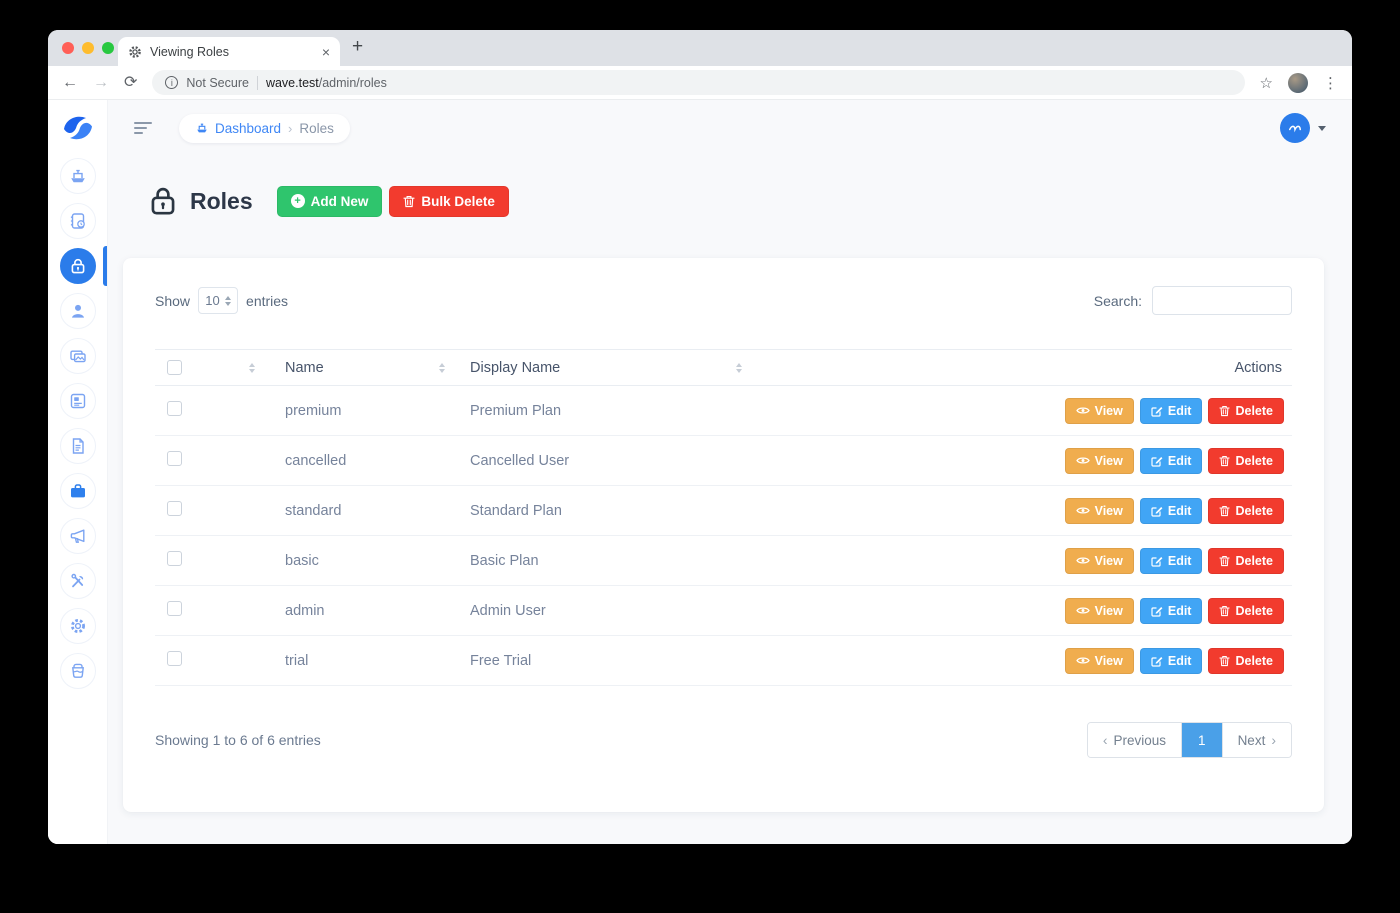 The image size is (1400, 913). What do you see at coordinates (603, 460) in the screenshot?
I see `display-name-cell: Cancelled User` at bounding box center [603, 460].